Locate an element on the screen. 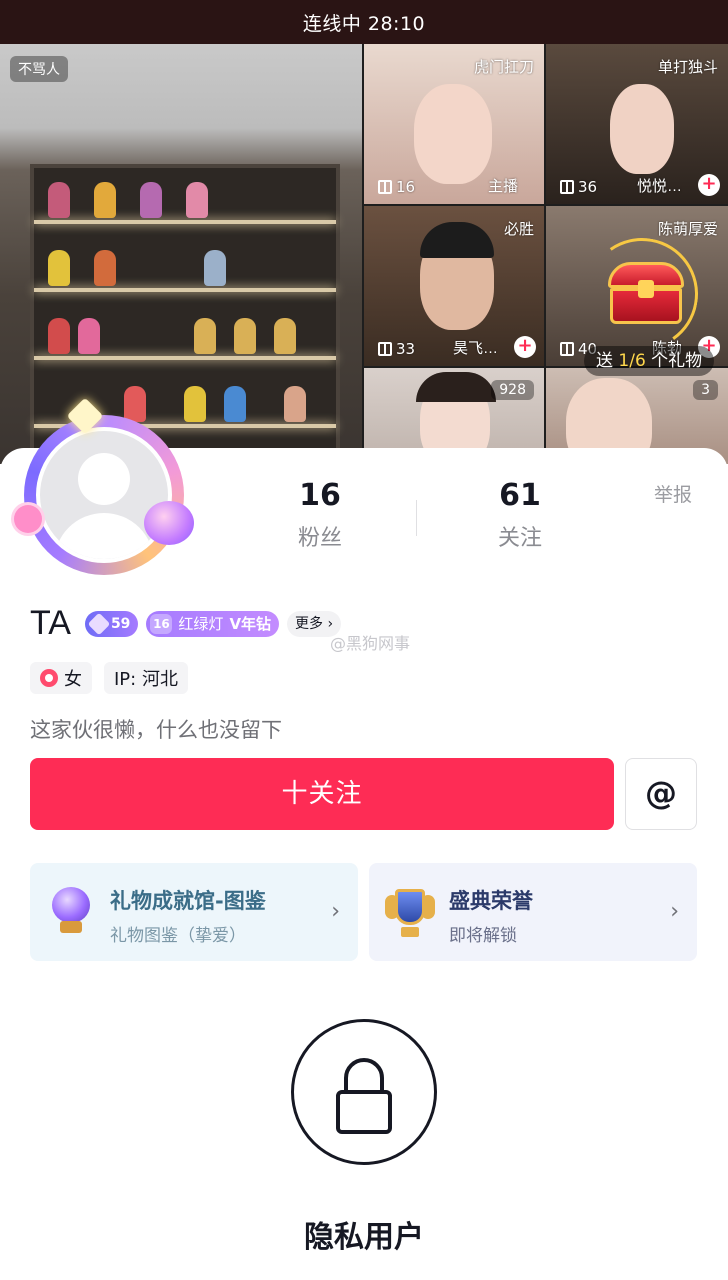  guest-tile-3: 必胜 33 昊飞… + is located at coordinates (454, 286).